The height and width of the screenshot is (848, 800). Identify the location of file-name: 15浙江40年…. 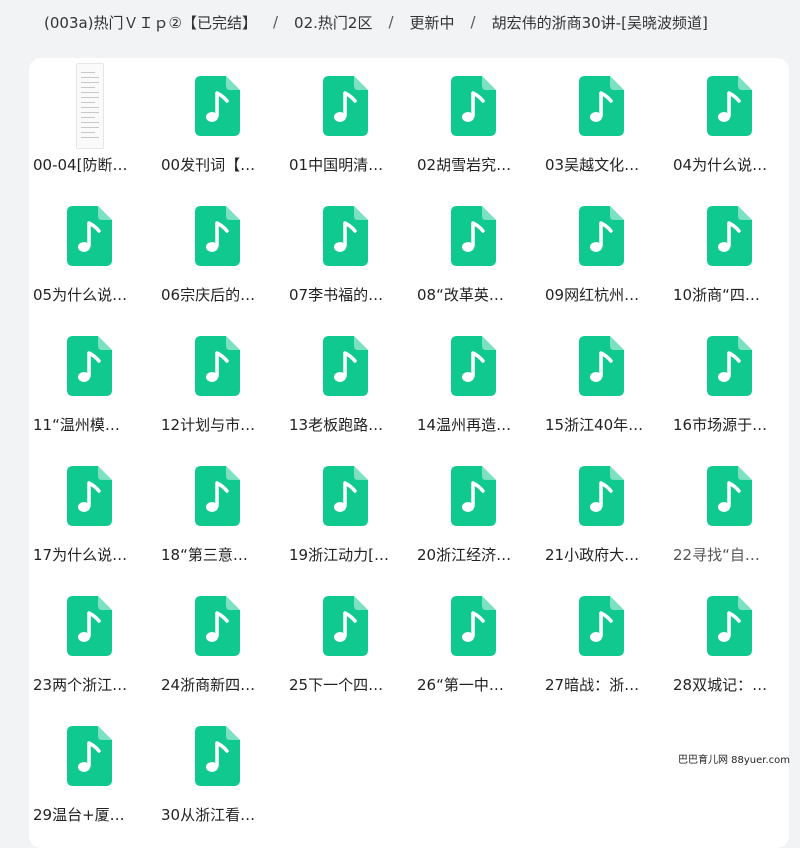
(594, 425).